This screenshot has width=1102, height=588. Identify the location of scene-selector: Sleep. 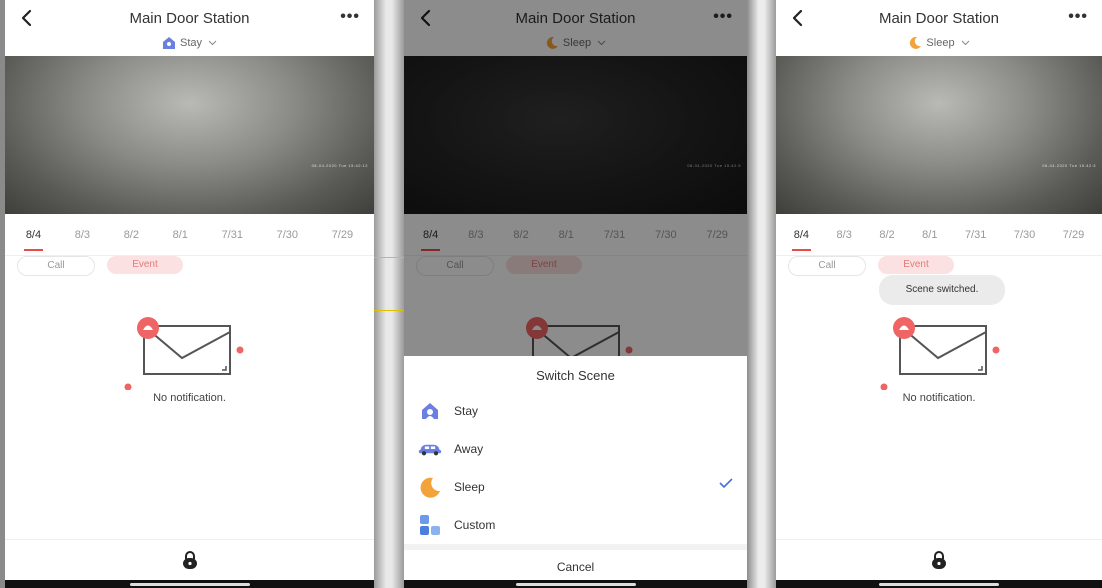
(939, 43).